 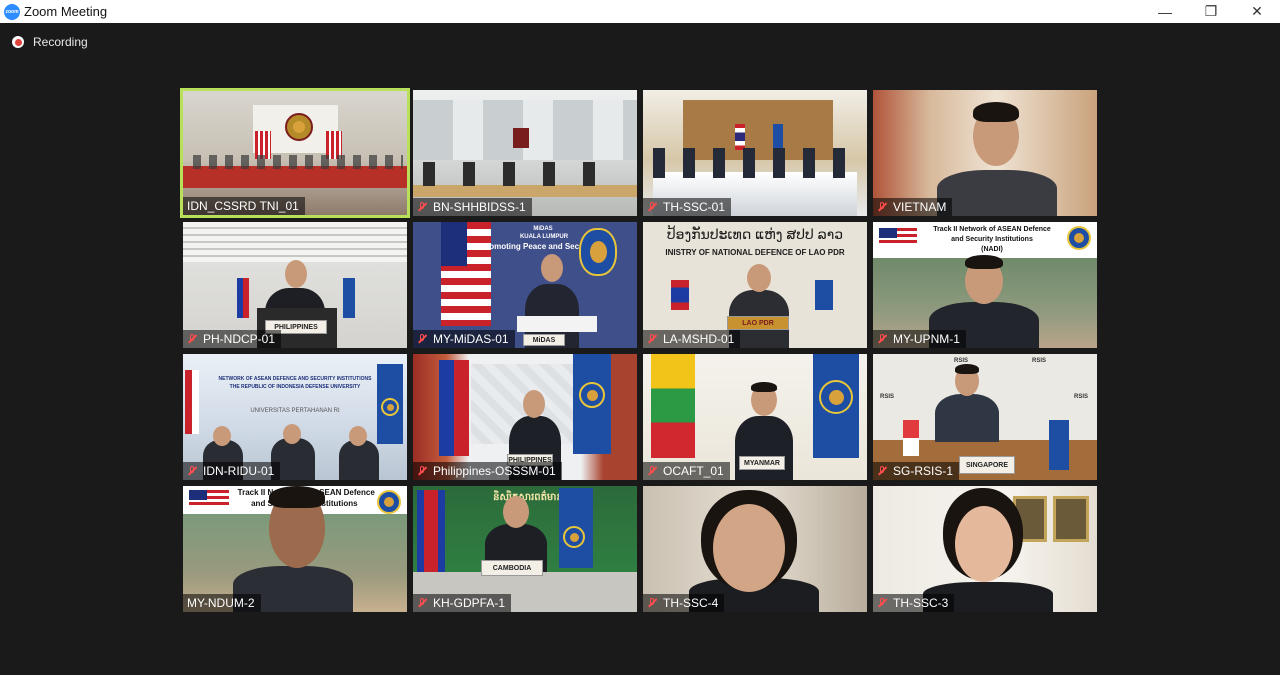 What do you see at coordinates (239, 339) in the screenshot?
I see `participant-name: PH-NDCP-01` at bounding box center [239, 339].